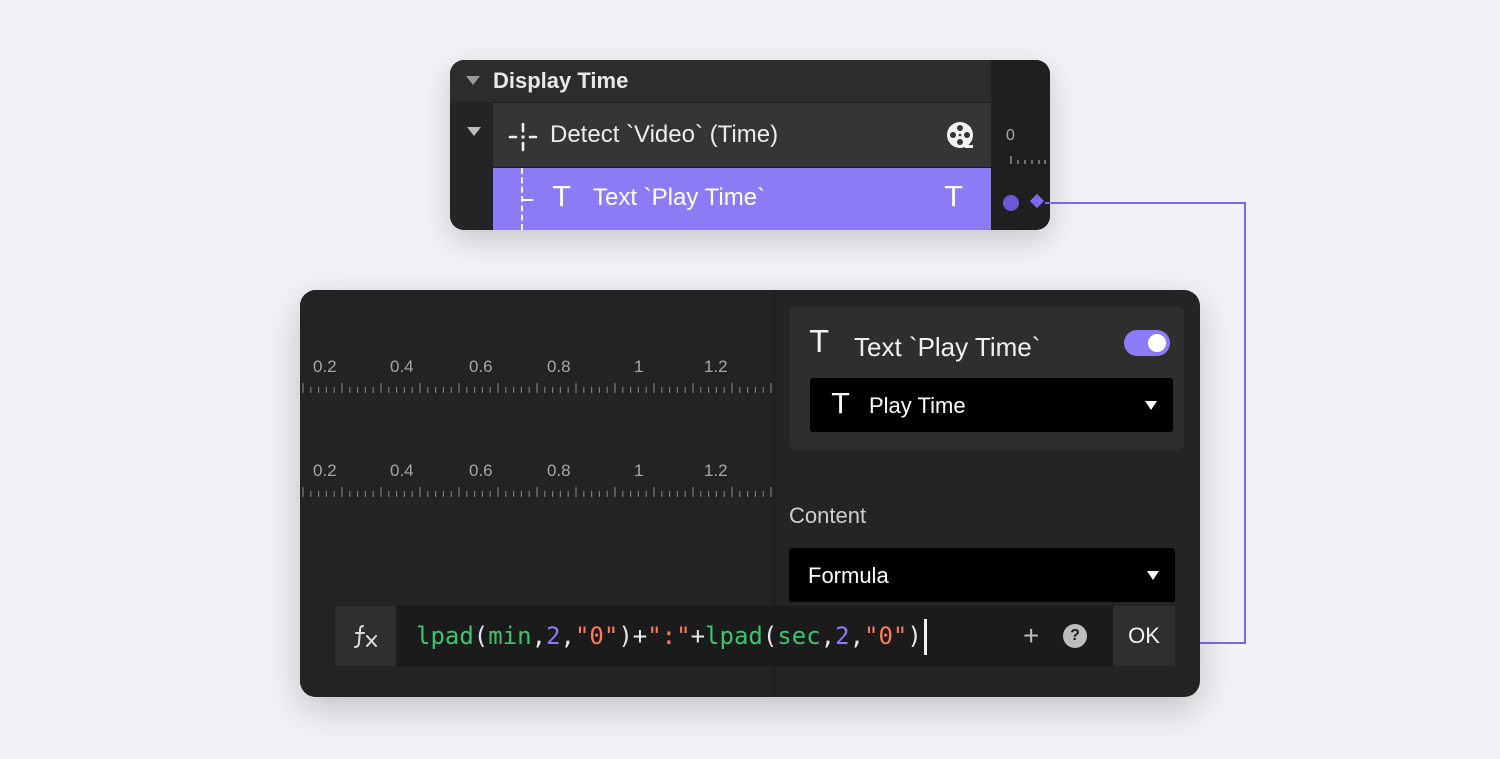 This screenshot has width=1500, height=759. Describe the element at coordinates (917, 405) in the screenshot. I see `layer-select-value: Play Time` at that location.